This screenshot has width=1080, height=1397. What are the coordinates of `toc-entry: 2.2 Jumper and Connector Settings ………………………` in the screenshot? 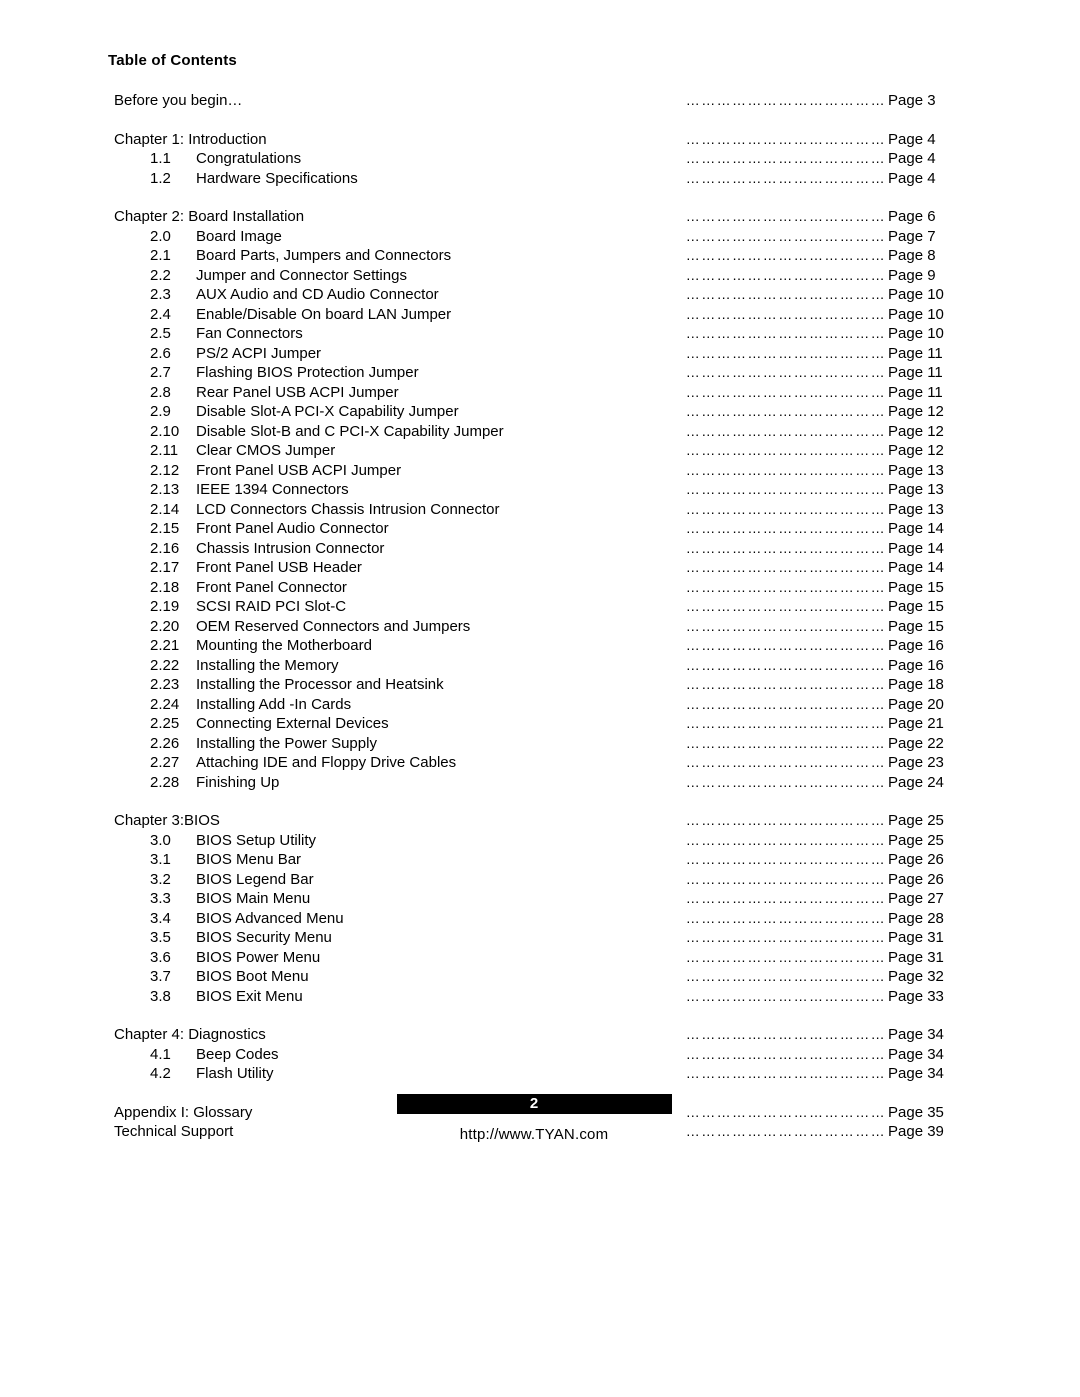 It's located at (540, 276).